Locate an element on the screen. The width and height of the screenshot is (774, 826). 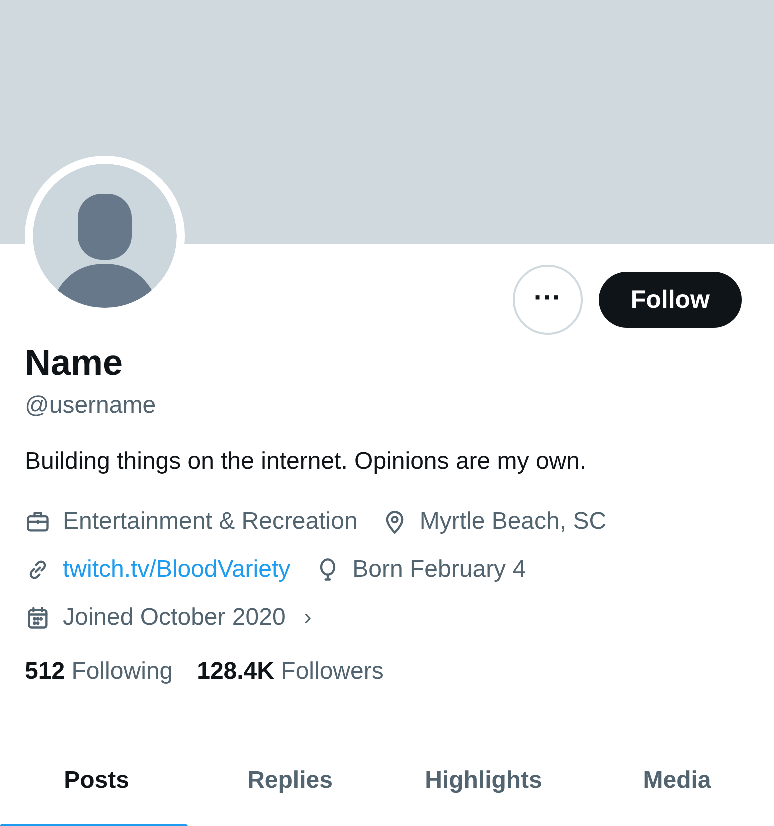
bio-text: Building things on the internet. Opinions are my own. is located at coordinates (306, 462).